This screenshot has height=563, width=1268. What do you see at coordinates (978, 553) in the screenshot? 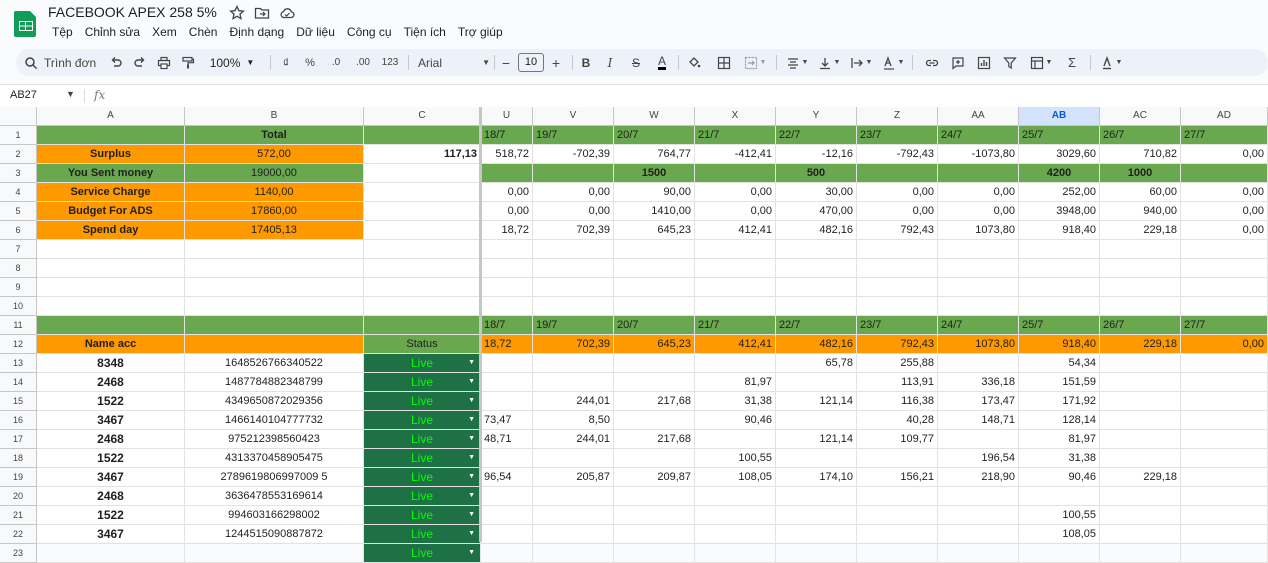
I see `cell-aa23` at bounding box center [978, 553].